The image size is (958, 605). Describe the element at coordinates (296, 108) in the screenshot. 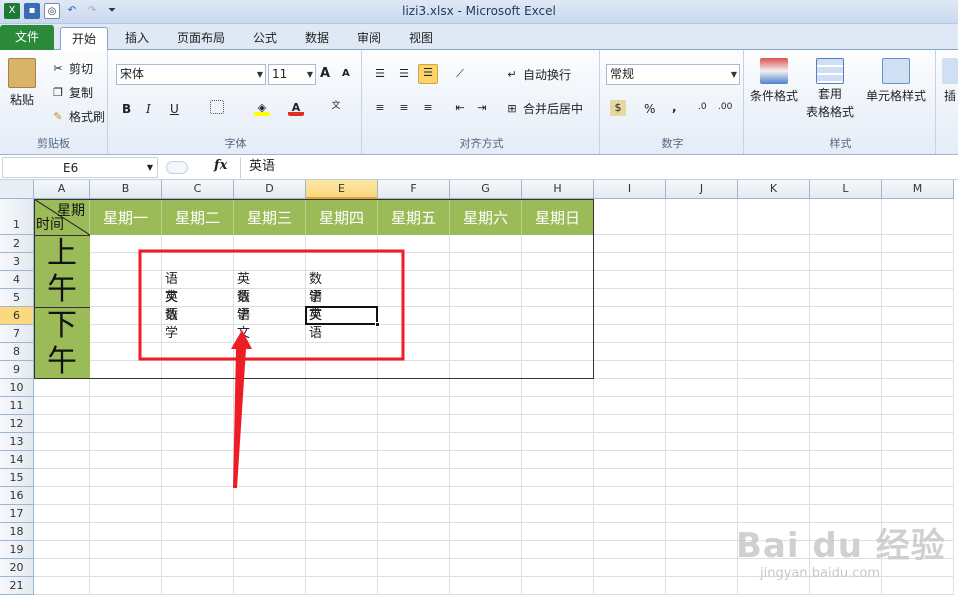

I see `font-color-button: A` at that location.